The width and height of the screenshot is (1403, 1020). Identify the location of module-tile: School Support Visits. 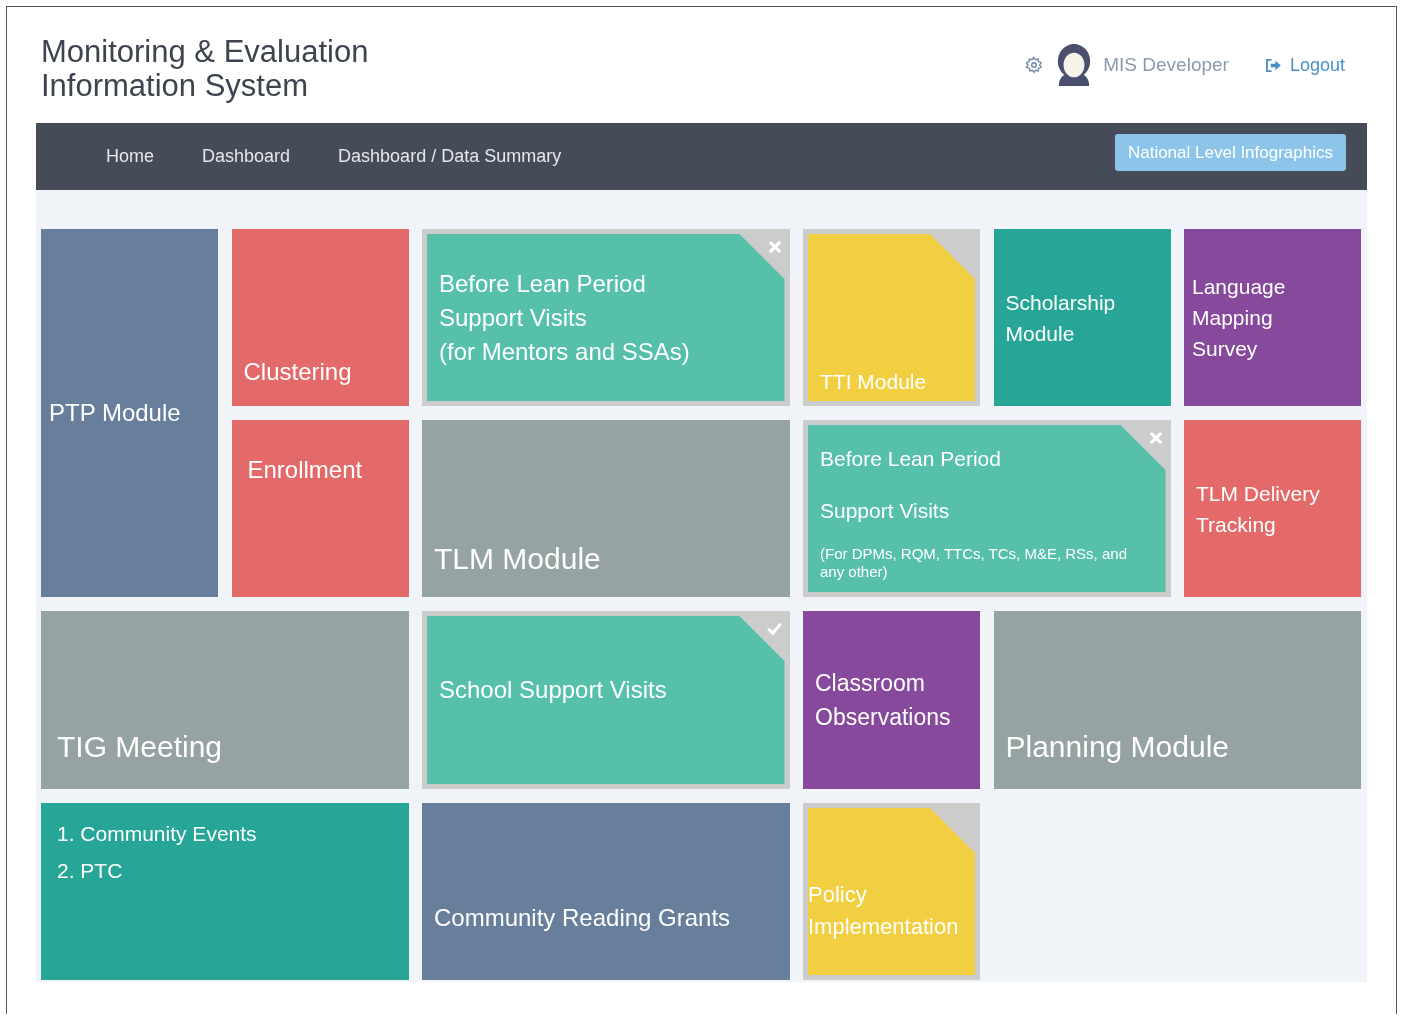
(606, 700).